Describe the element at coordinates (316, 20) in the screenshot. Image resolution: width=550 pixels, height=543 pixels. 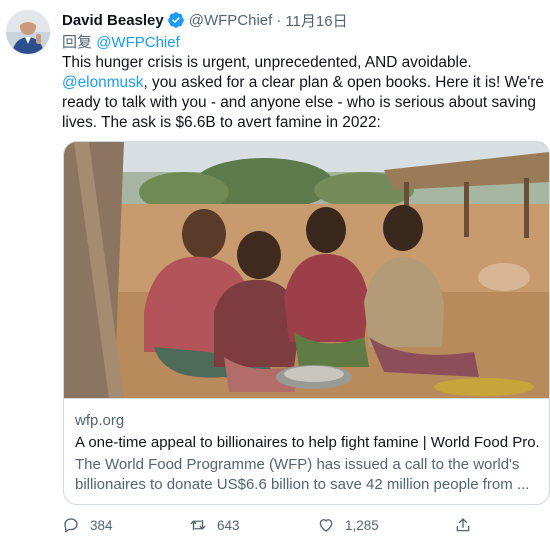
I see `tweet-date: 11月16日` at that location.